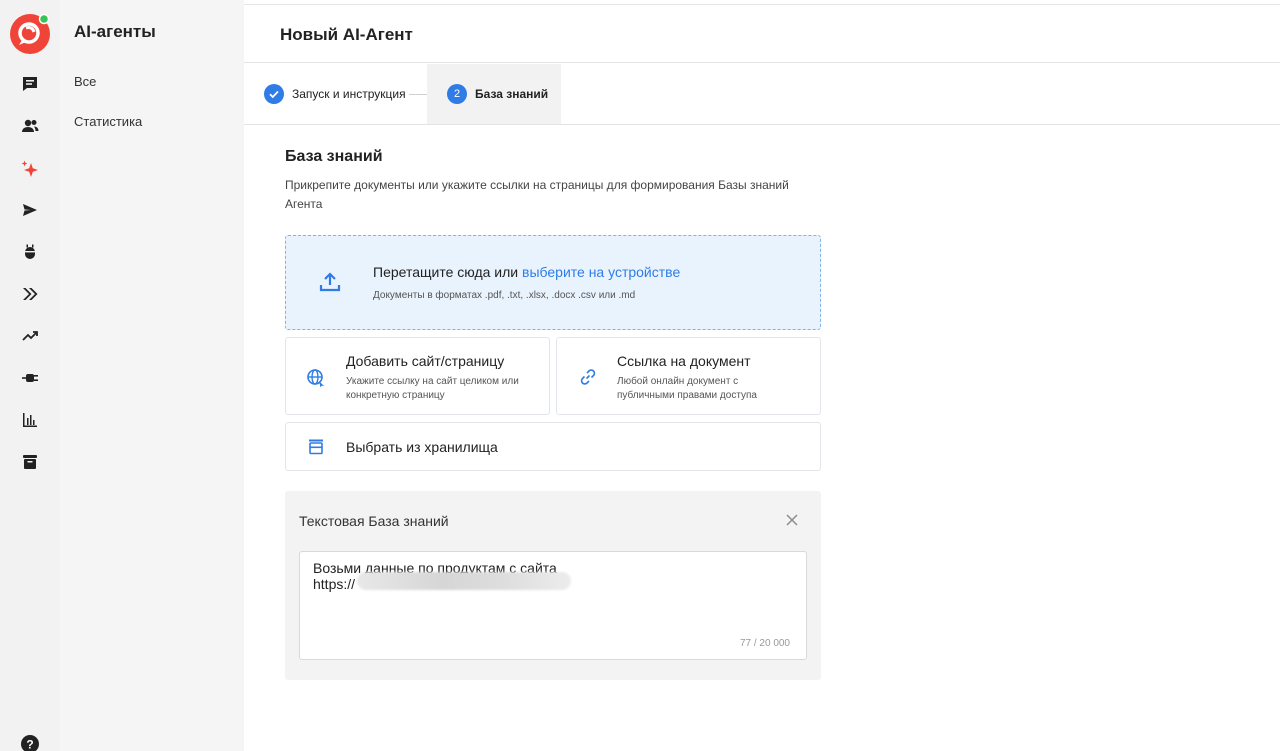 The image size is (1280, 751). What do you see at coordinates (457, 94) in the screenshot?
I see `step-number: 2` at bounding box center [457, 94].